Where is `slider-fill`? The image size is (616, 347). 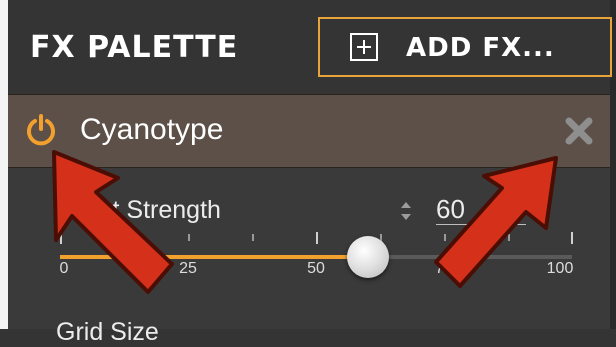 slider-fill is located at coordinates (214, 257).